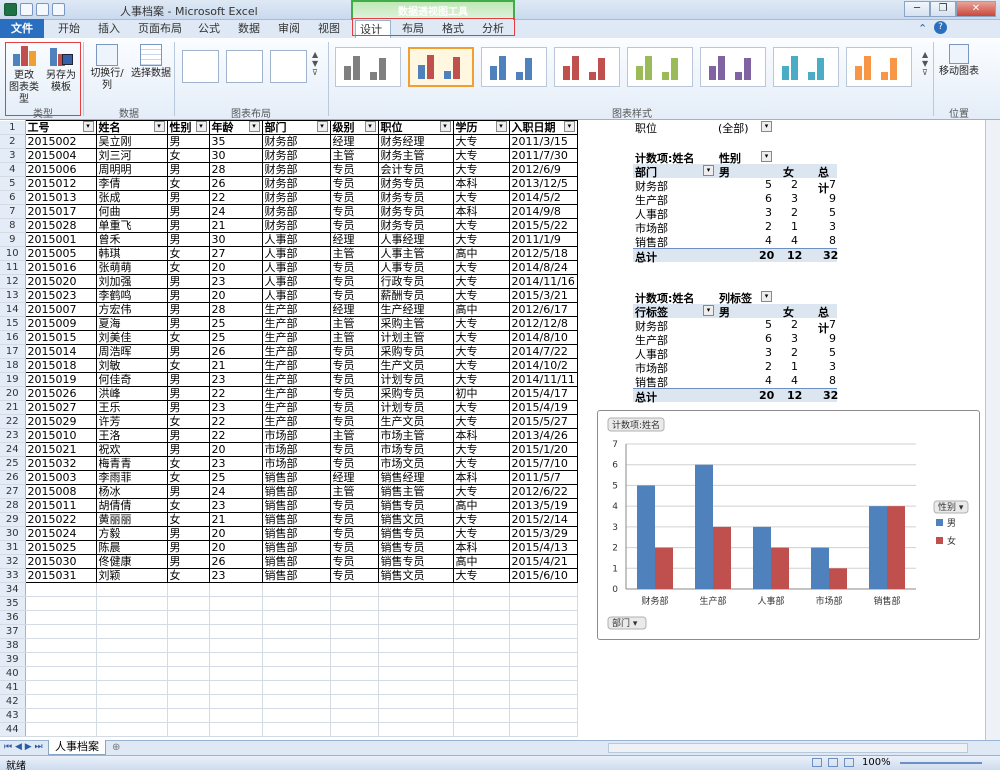 The width and height of the screenshot is (1000, 772). What do you see at coordinates (543, 197) in the screenshot?
I see `table-cell: 2014/5/2` at bounding box center [543, 197].